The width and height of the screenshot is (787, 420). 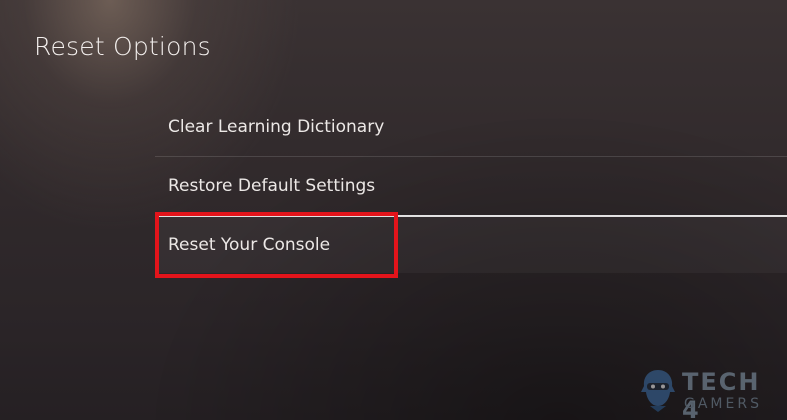 I want to click on menu-item-restore-default-settings: Restore Default Settings, so click(x=471, y=186).